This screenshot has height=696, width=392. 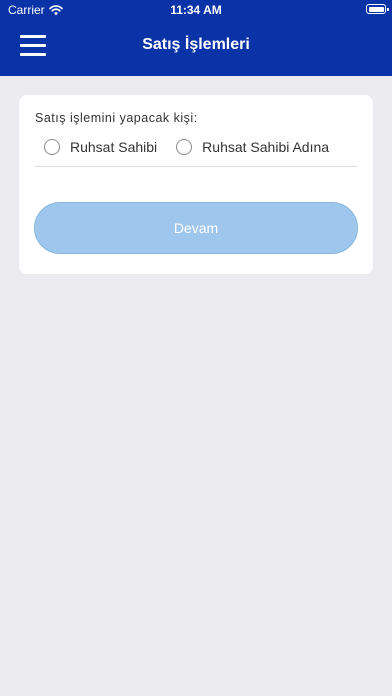 I want to click on radio-option-ruhsat-sahibi: Ruhsat Sahibi, so click(x=100, y=147).